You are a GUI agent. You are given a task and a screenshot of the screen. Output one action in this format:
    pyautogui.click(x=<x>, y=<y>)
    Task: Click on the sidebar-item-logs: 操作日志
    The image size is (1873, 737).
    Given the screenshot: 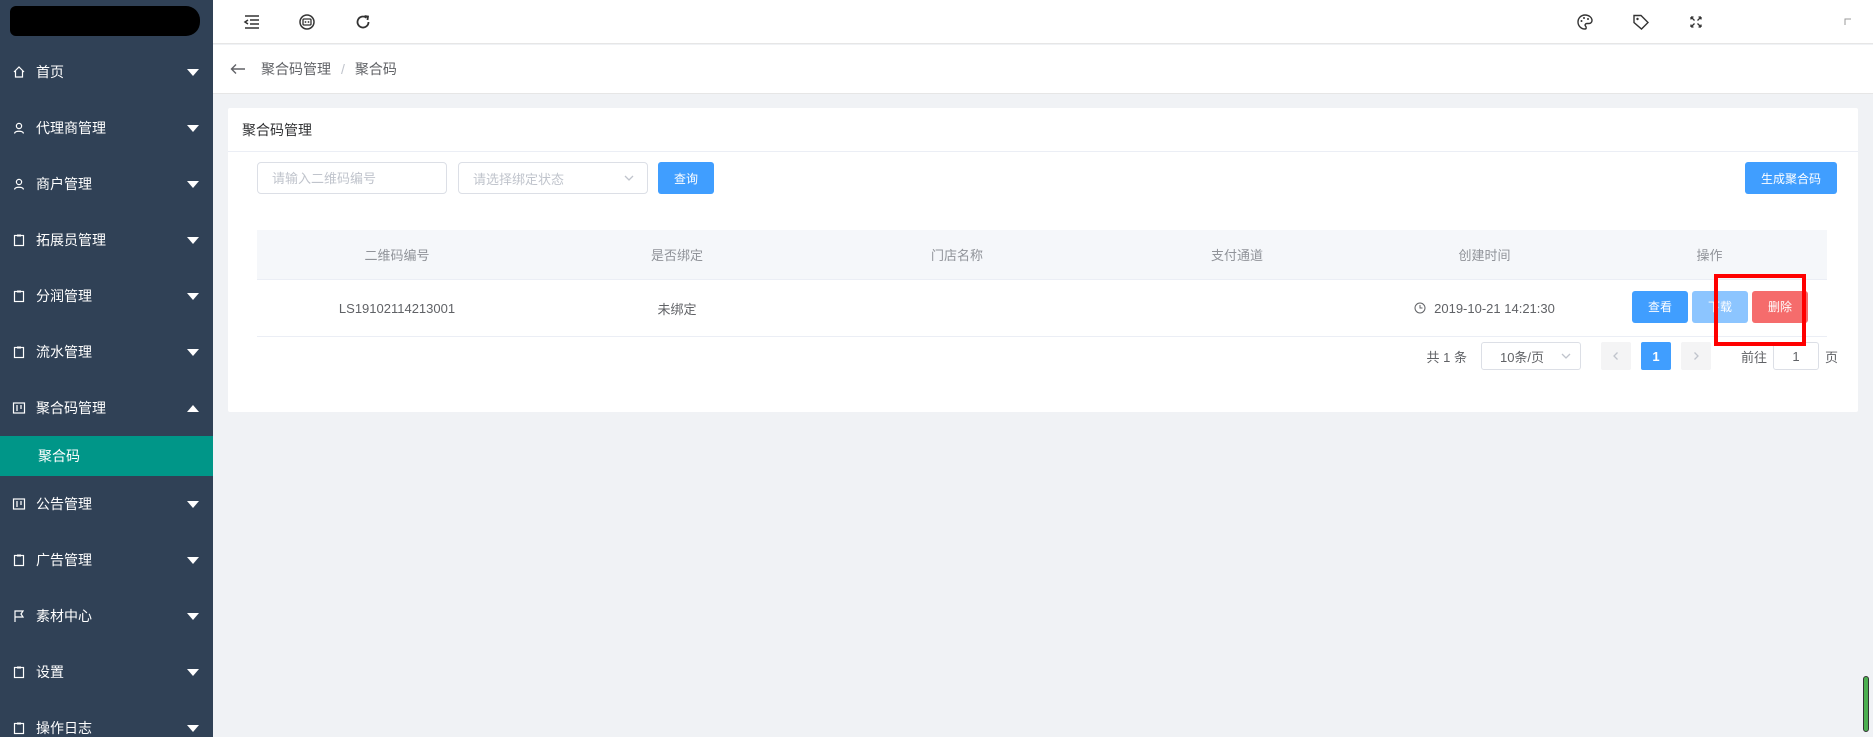 What is the action you would take?
    pyautogui.click(x=106, y=718)
    